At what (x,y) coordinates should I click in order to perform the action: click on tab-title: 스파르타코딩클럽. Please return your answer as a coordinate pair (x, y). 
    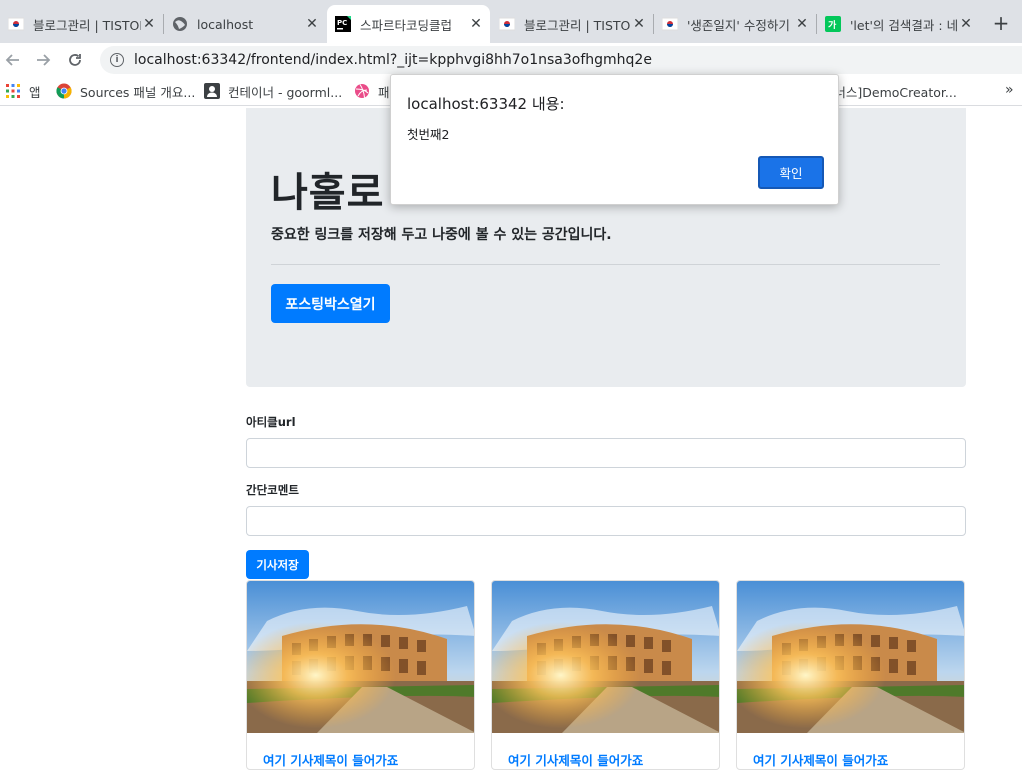
    Looking at the image, I should click on (406, 25).